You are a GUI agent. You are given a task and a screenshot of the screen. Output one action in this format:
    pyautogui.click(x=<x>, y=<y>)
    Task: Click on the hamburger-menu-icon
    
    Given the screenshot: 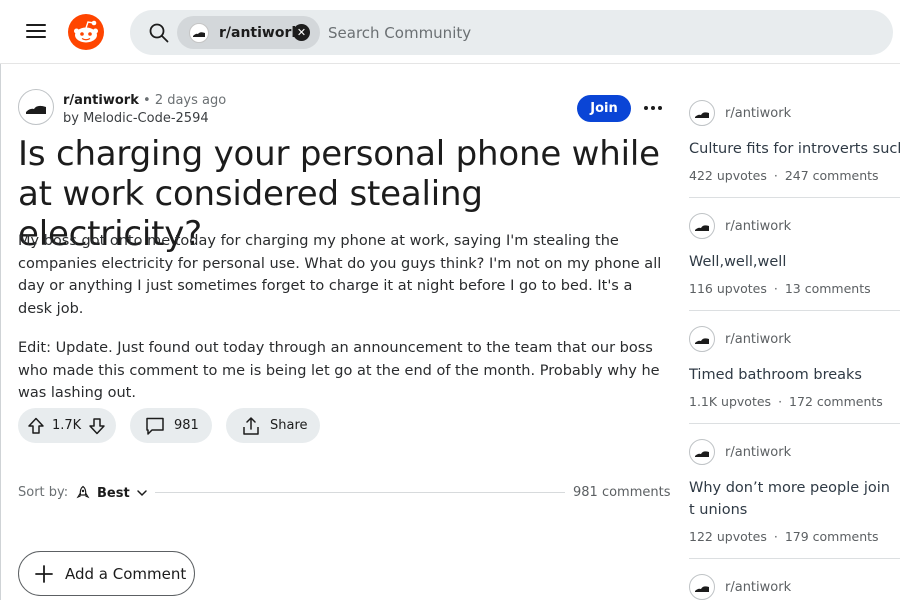 What is the action you would take?
    pyautogui.click(x=36, y=32)
    